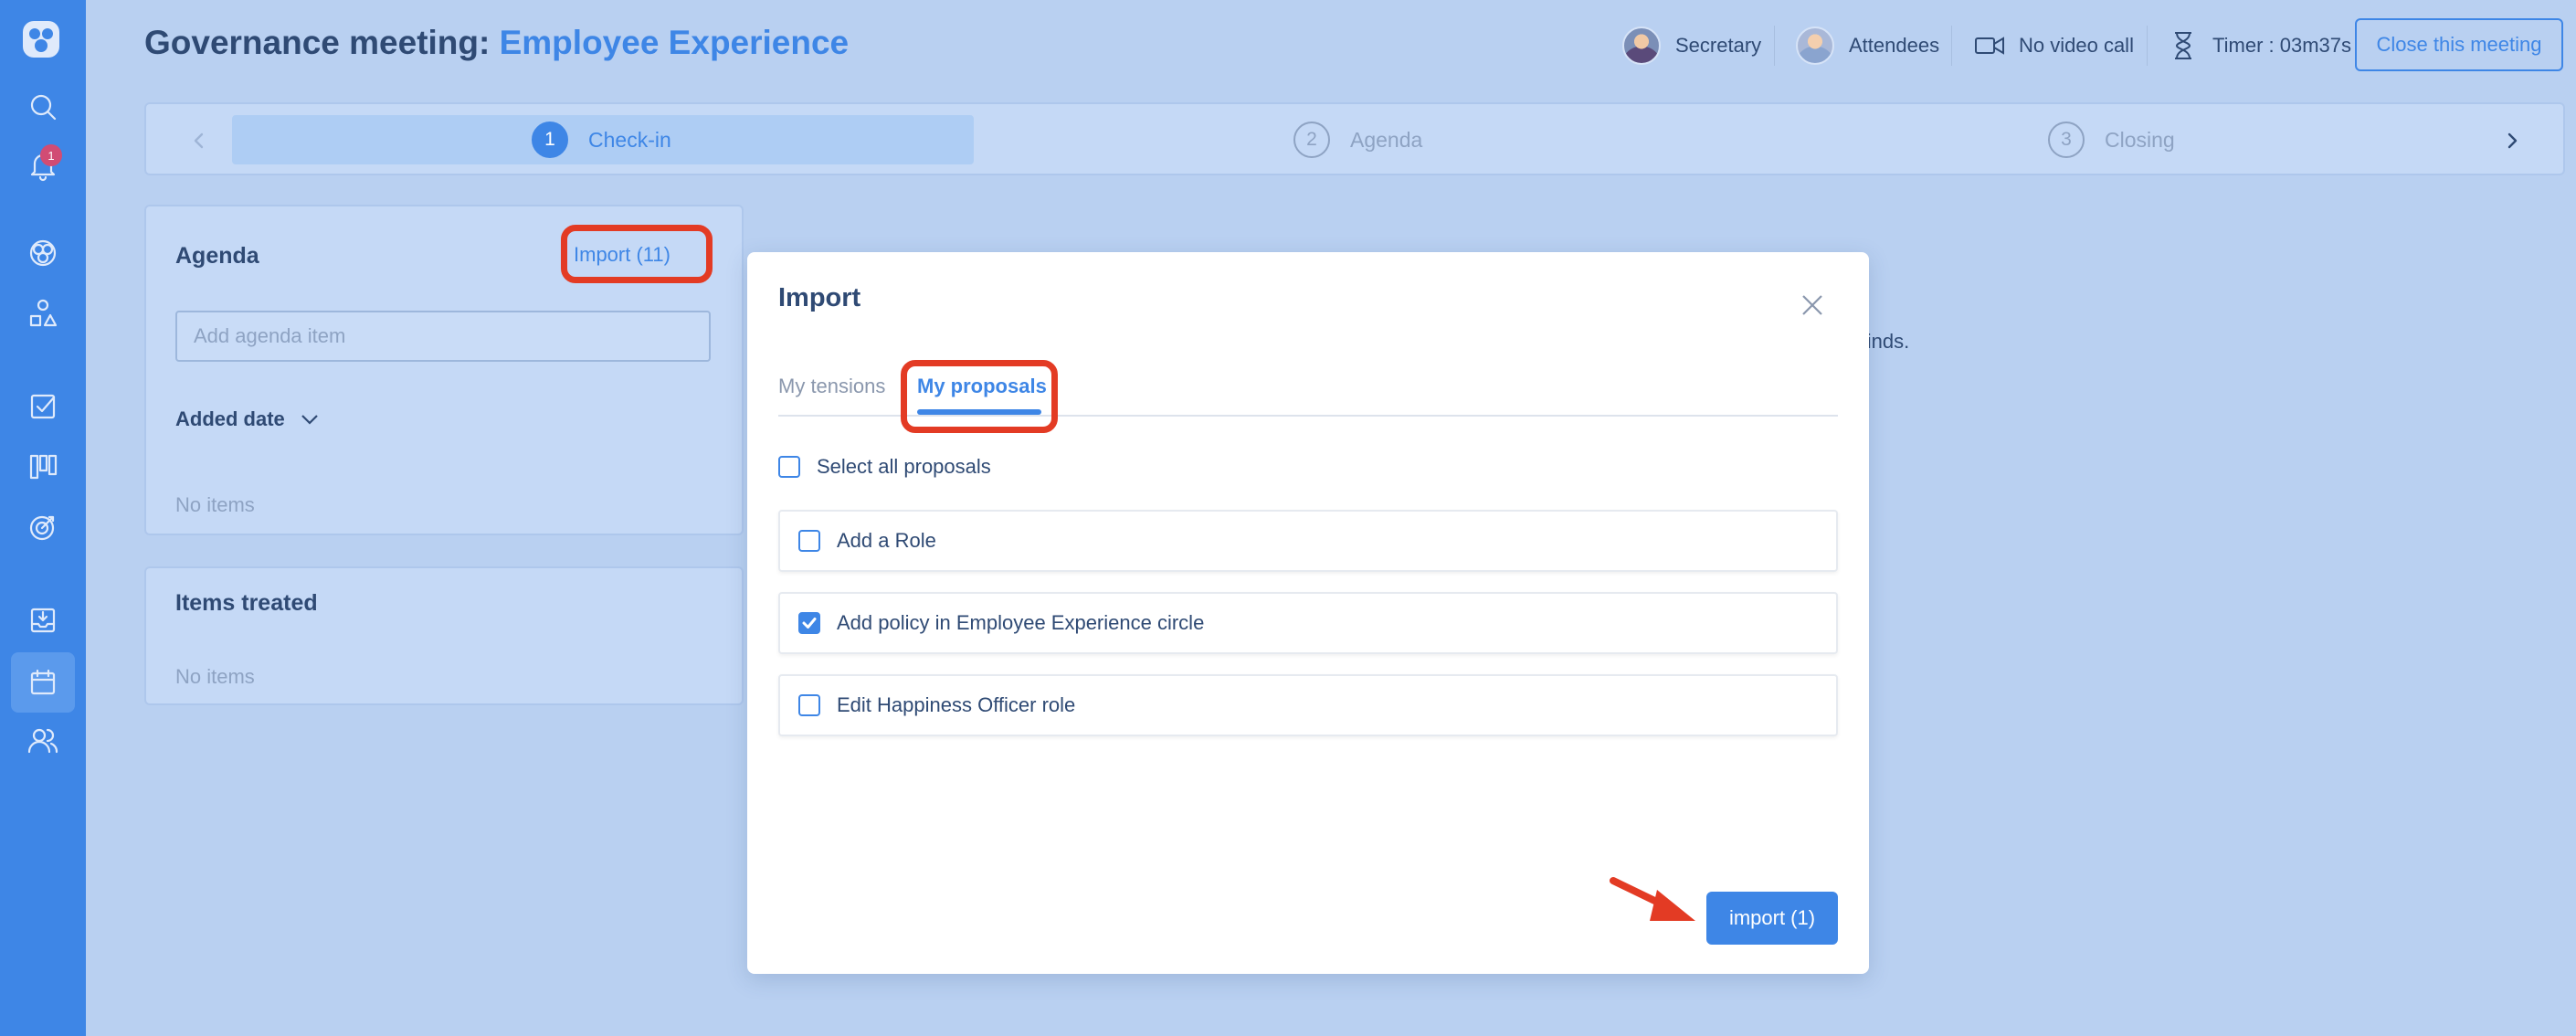  I want to click on chevron-left-icon, so click(199, 140).